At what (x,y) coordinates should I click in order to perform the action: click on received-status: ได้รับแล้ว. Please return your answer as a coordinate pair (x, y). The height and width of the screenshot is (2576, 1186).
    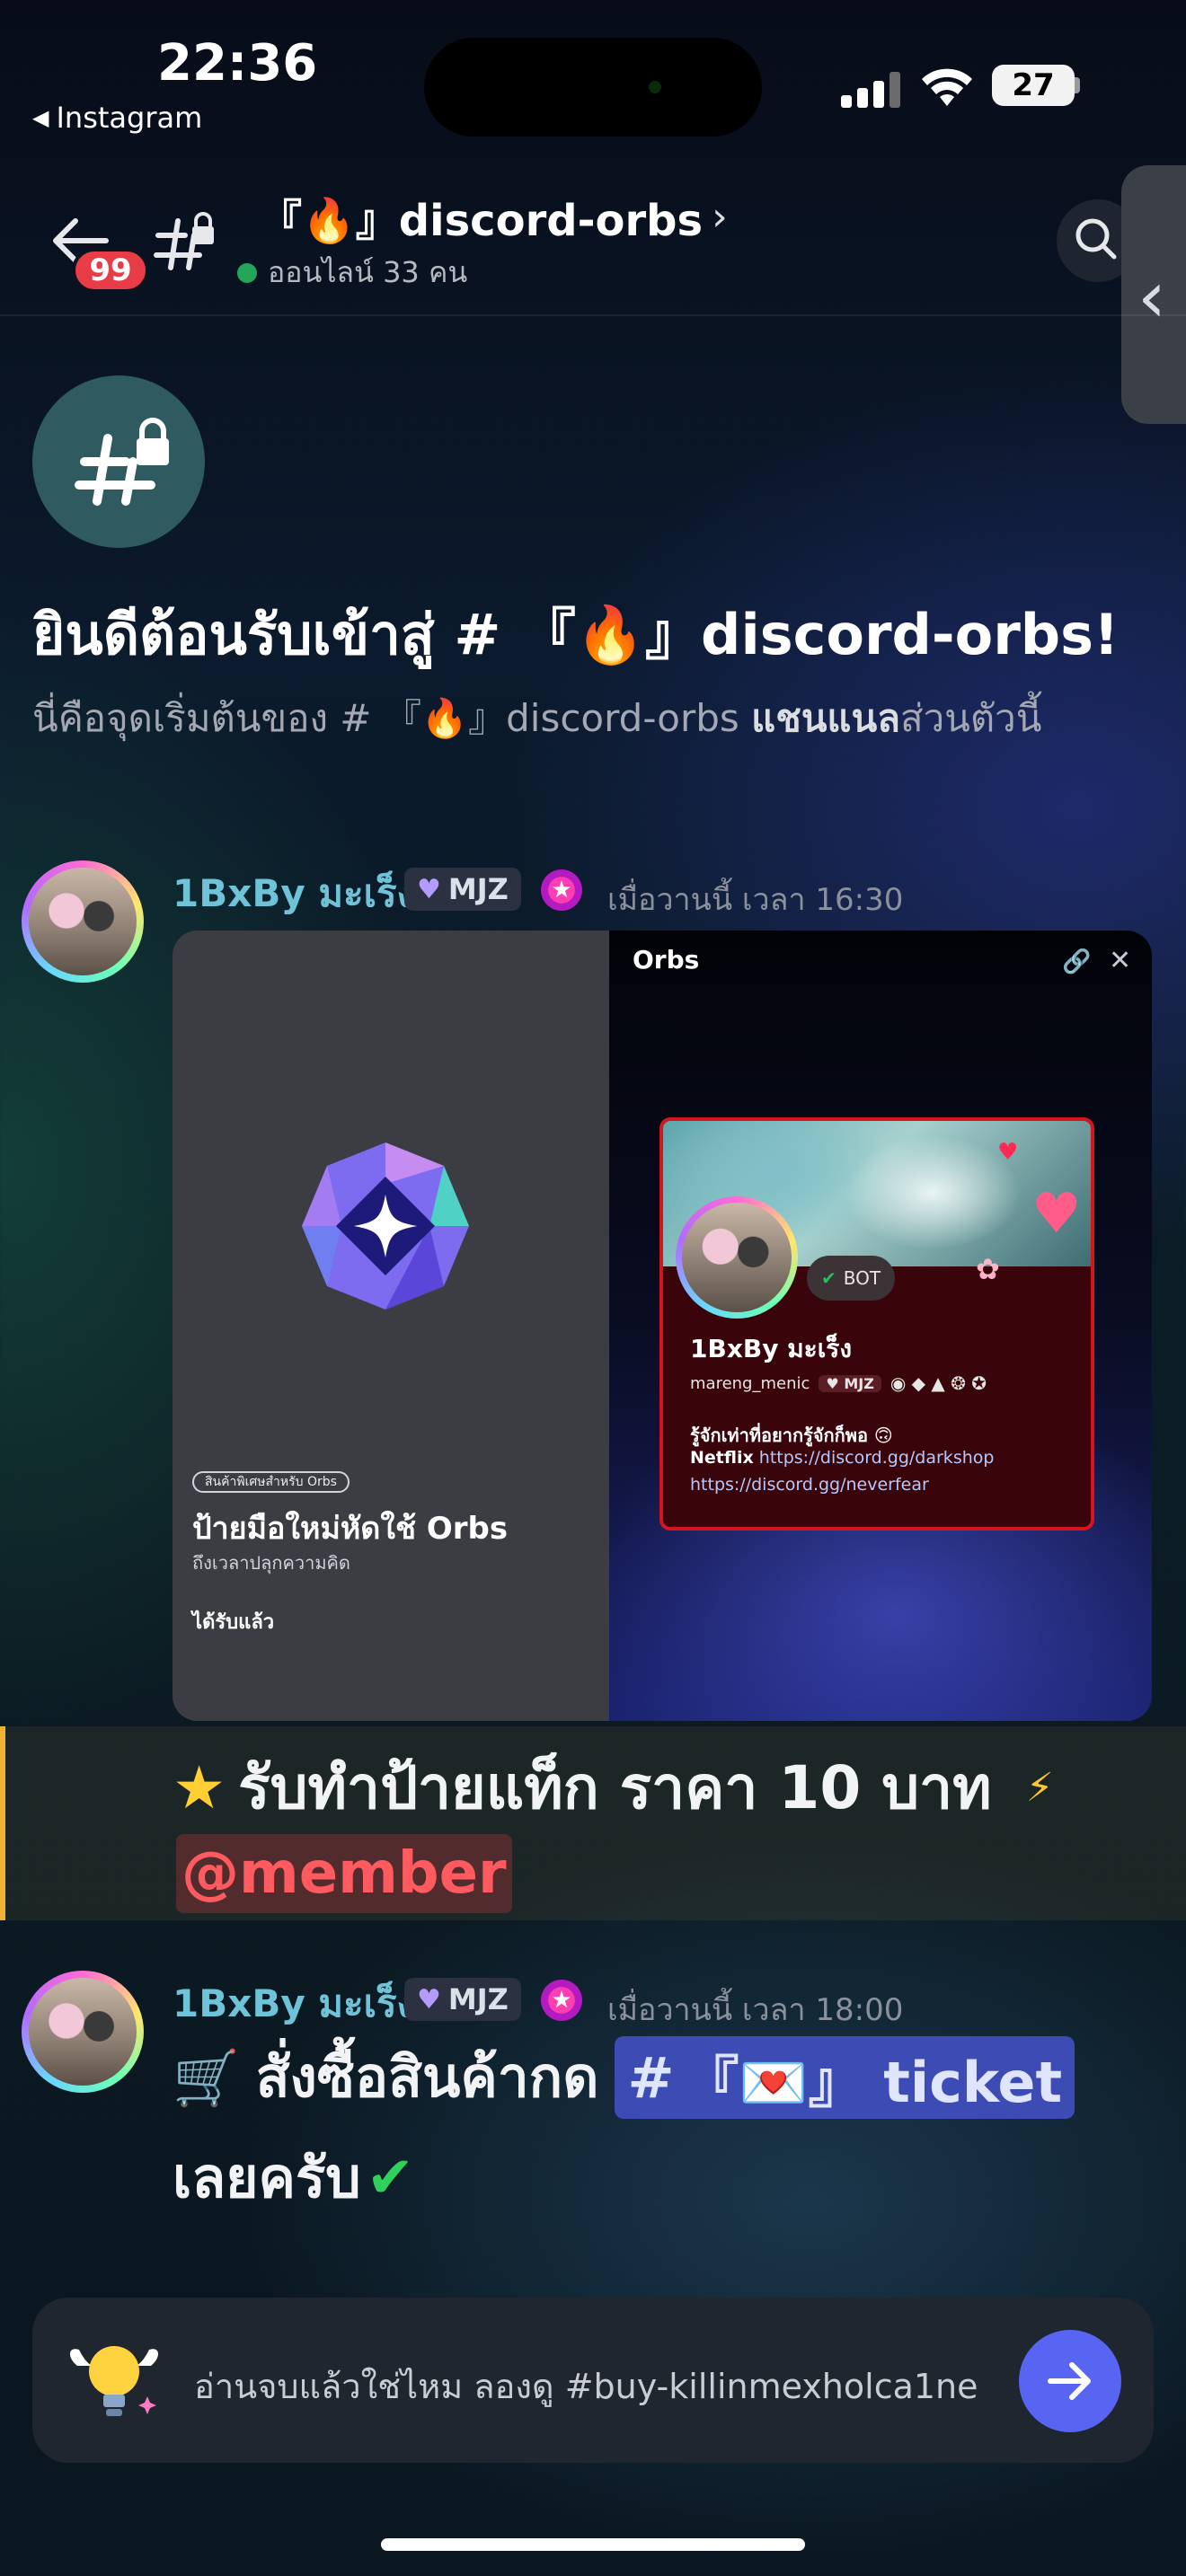
    Looking at the image, I should click on (234, 1622).